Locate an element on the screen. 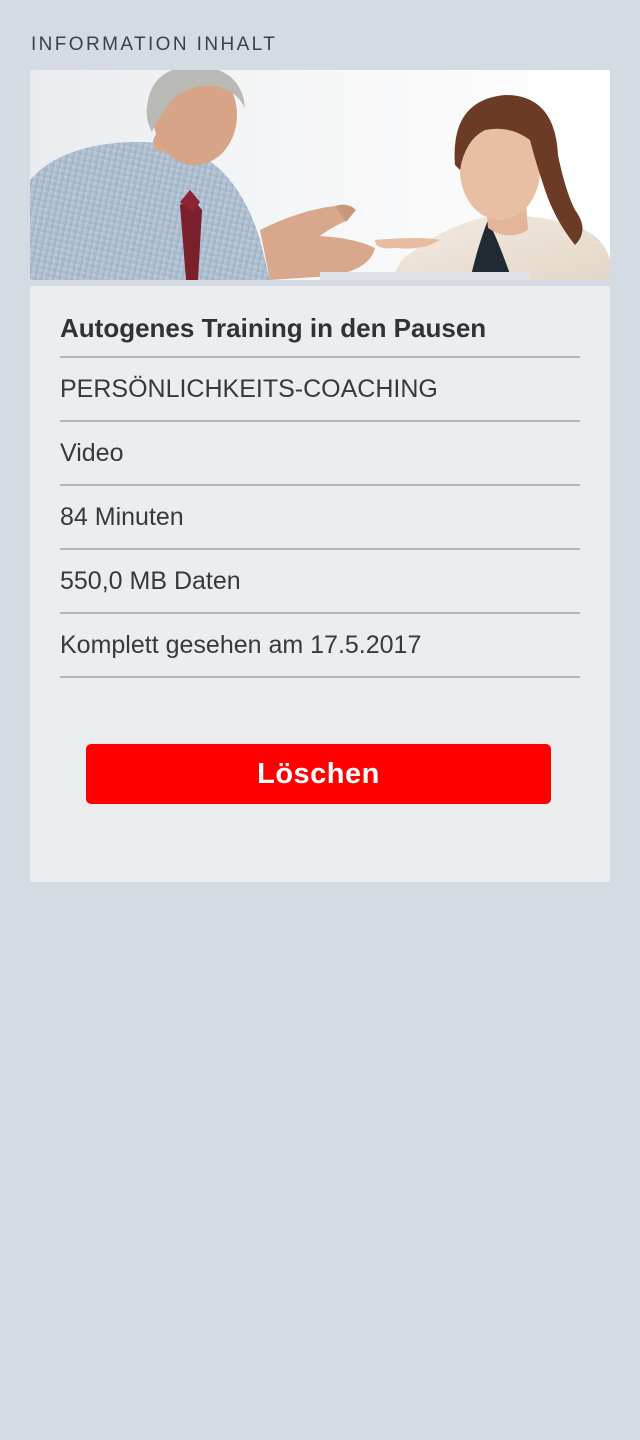  section-heading: INFORMATION INHALT is located at coordinates (154, 44).